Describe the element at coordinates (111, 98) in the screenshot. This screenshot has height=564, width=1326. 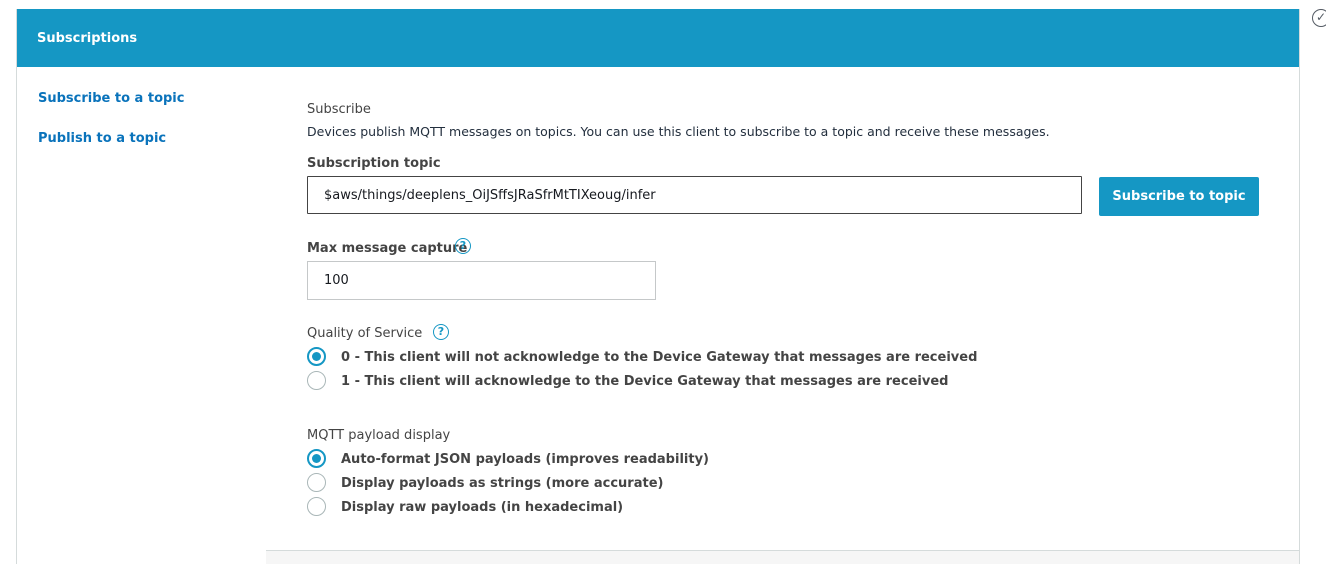
I see `sidebar-link-subscribe: Subscribe to a topic` at that location.